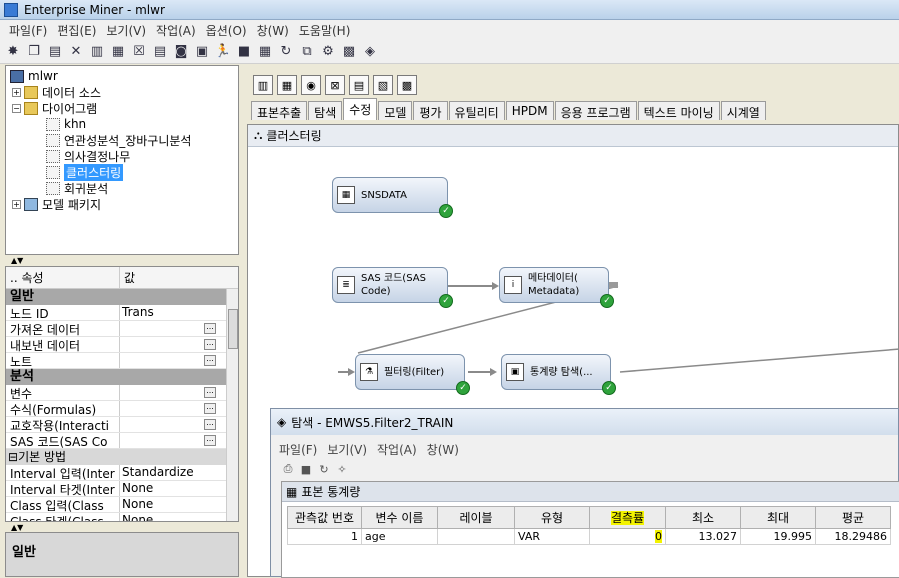  I want to click on explore-menu-window: 창(W), so click(443, 449).